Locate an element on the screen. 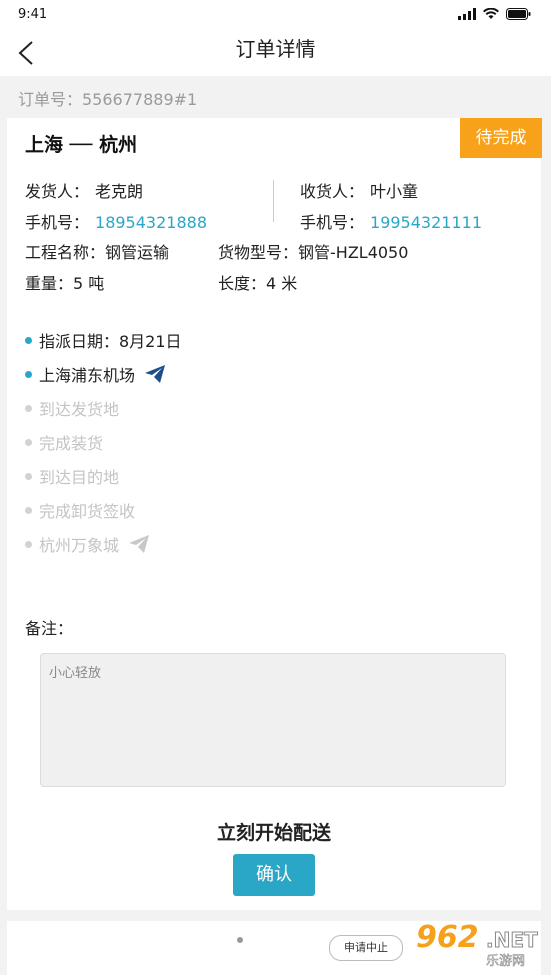  timeline-item-arrive-destination: 到达目的地 is located at coordinates (103, 476).